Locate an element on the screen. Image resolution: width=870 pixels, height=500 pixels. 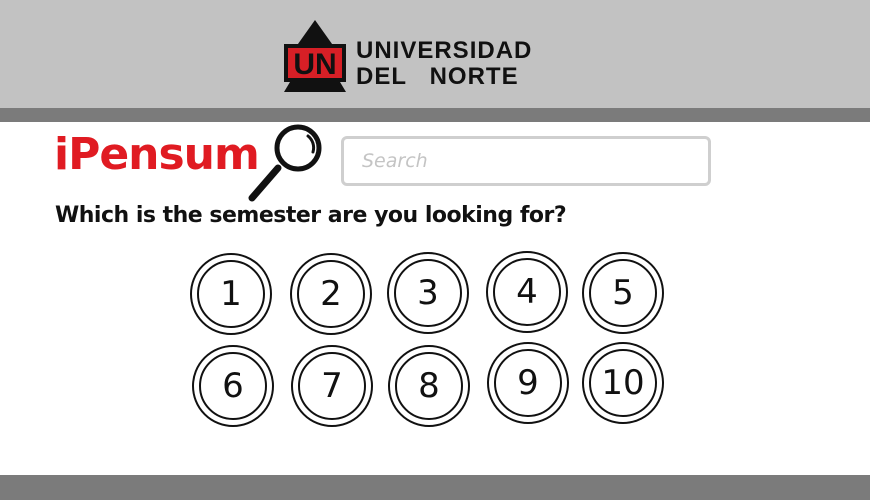
semester-button-9: 9 is located at coordinates (528, 383).